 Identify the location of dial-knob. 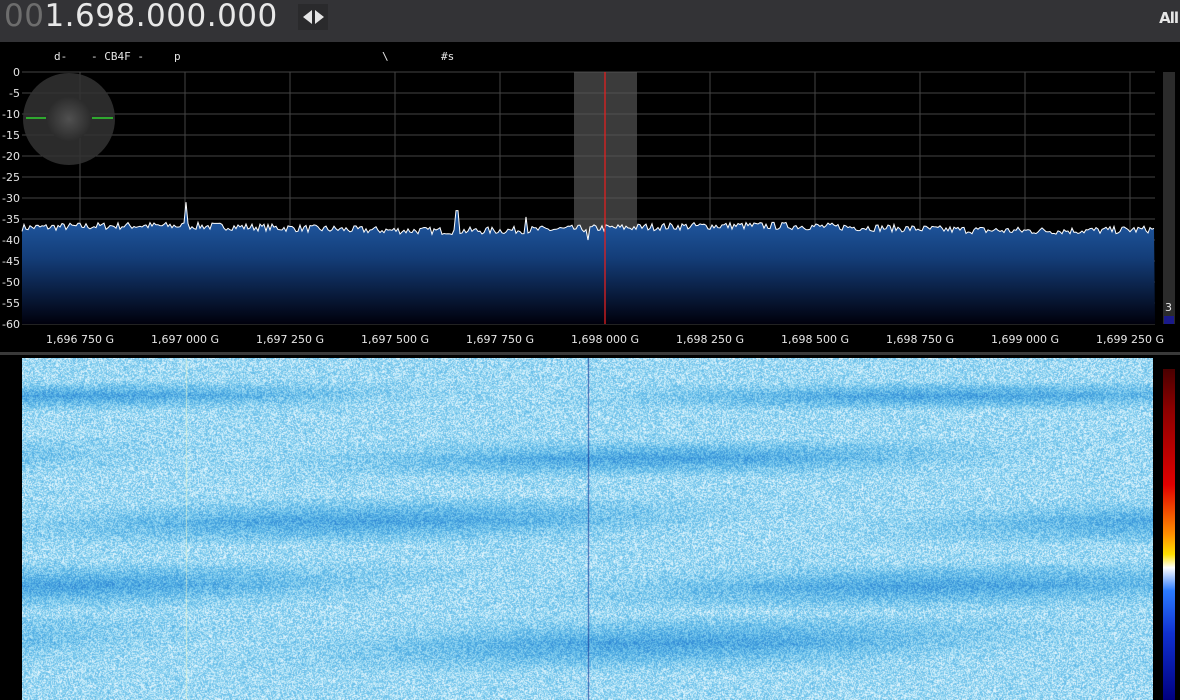
(69, 119).